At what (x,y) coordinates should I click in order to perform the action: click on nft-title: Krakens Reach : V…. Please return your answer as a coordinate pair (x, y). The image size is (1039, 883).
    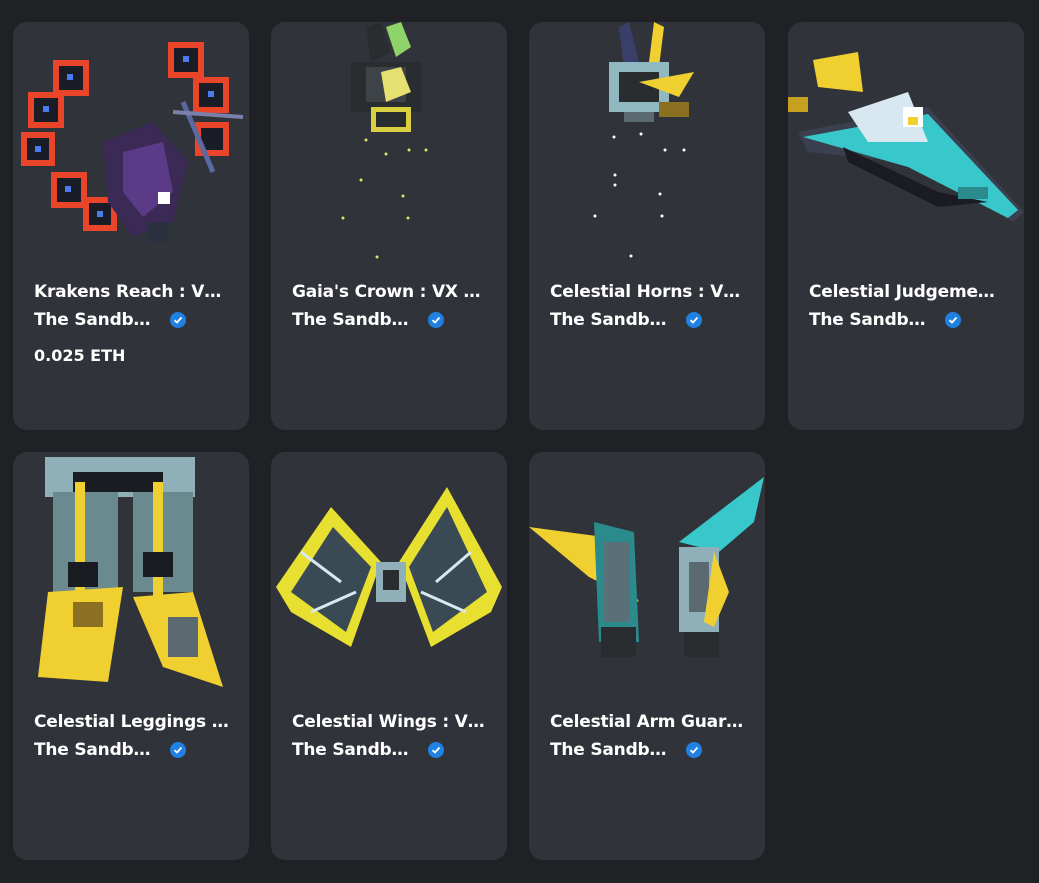
    Looking at the image, I should click on (134, 292).